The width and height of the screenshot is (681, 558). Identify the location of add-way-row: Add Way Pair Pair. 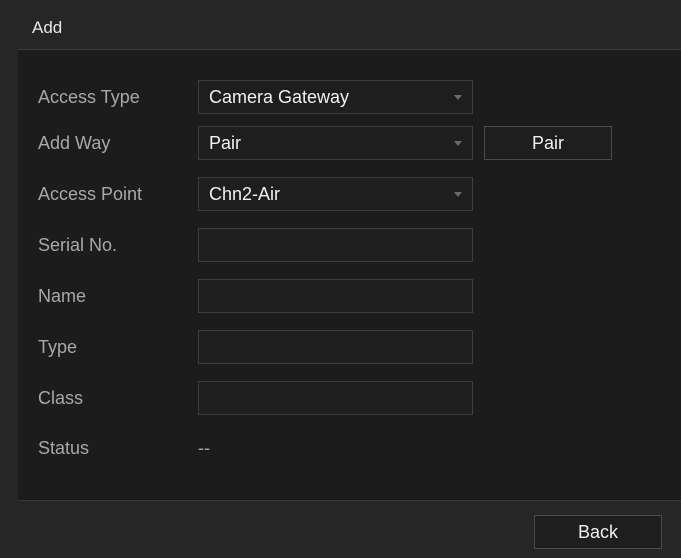
(349, 143).